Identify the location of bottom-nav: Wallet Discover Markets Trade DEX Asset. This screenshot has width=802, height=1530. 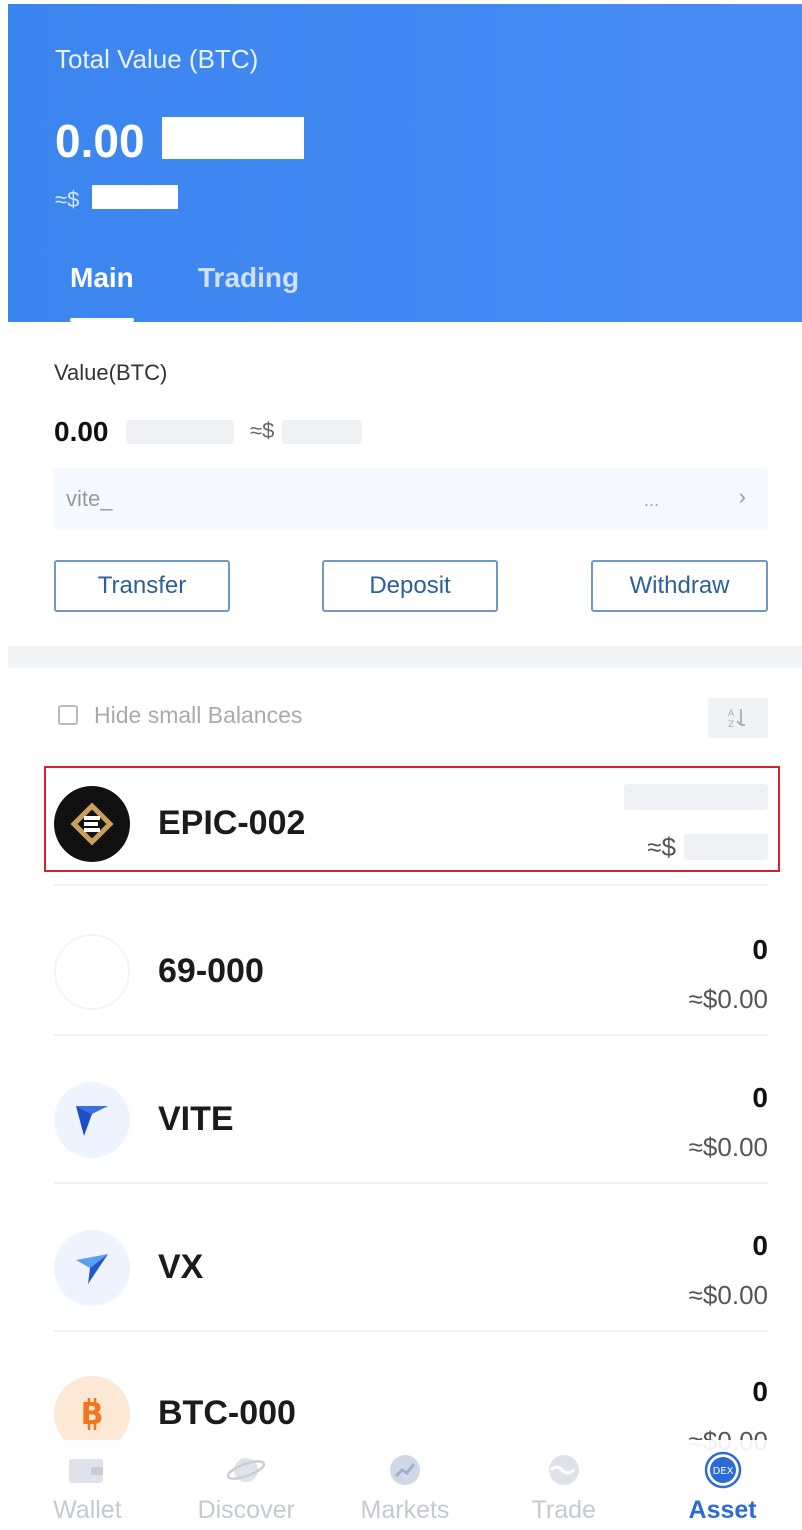
(405, 1485).